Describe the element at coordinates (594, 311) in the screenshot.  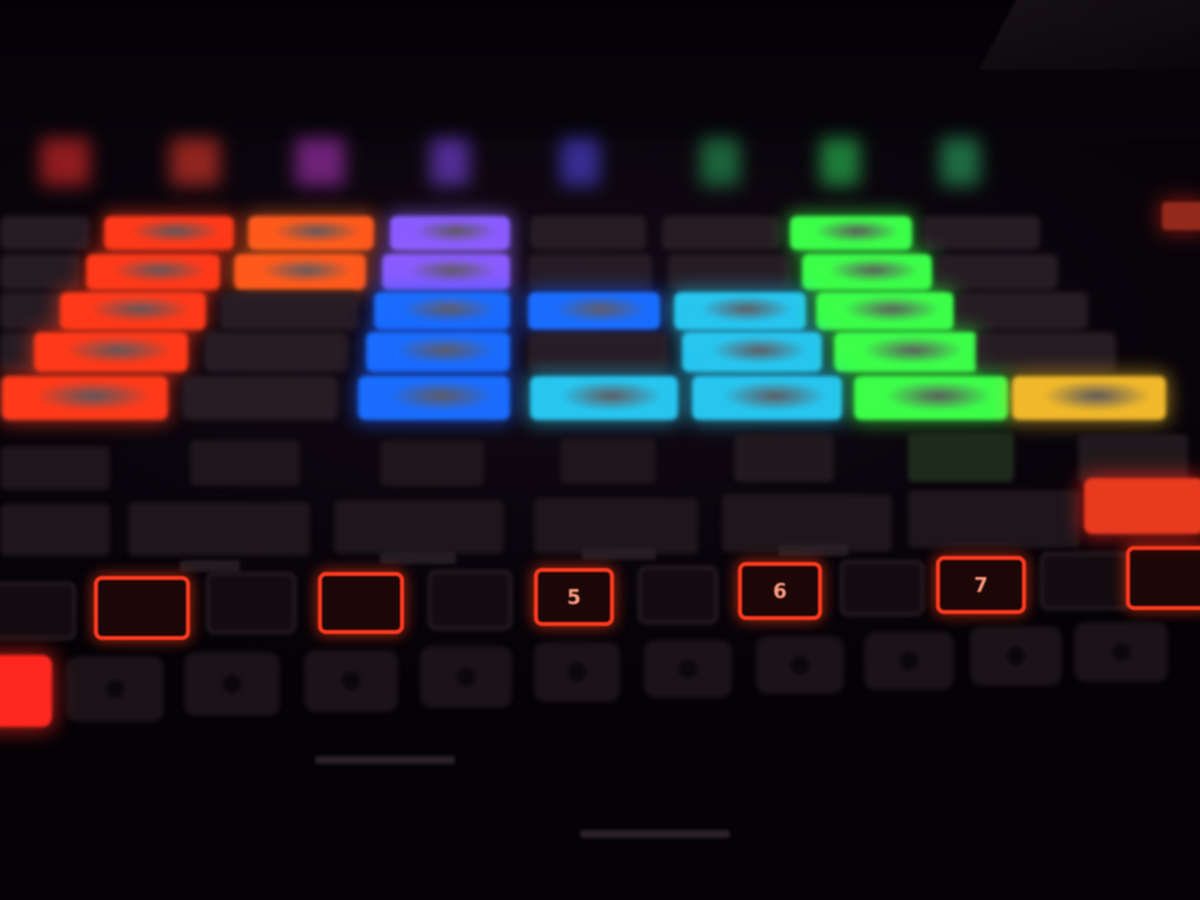
I see `pad-r3-c5` at that location.